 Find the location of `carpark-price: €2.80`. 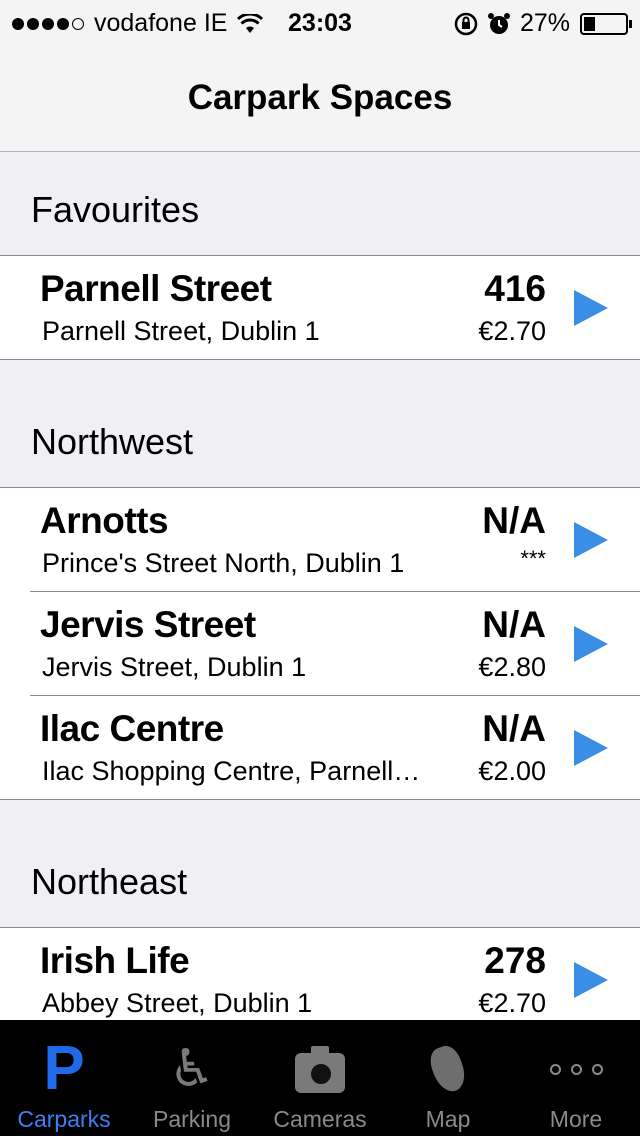

carpark-price: €2.80 is located at coordinates (512, 667).